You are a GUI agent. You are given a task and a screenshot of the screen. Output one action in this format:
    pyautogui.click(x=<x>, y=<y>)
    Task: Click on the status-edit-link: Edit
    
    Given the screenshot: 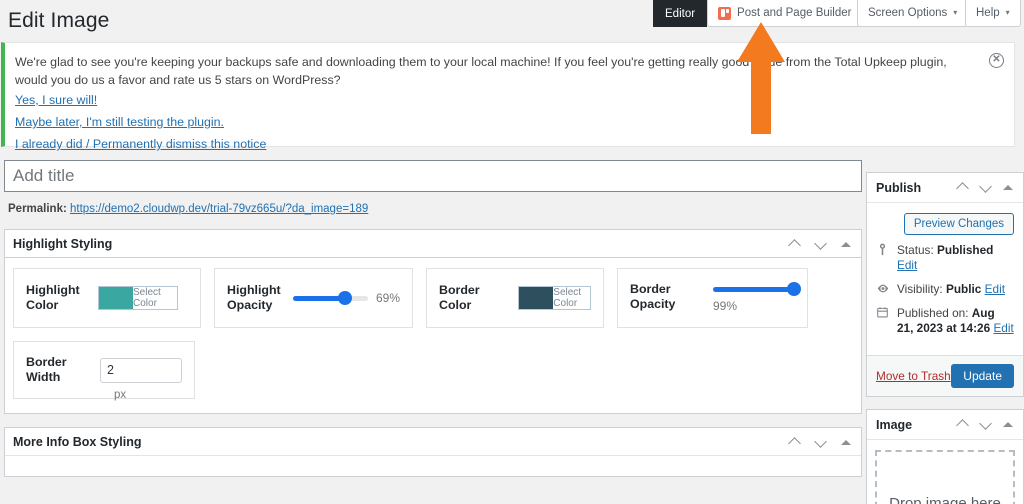 What is the action you would take?
    pyautogui.click(x=907, y=265)
    